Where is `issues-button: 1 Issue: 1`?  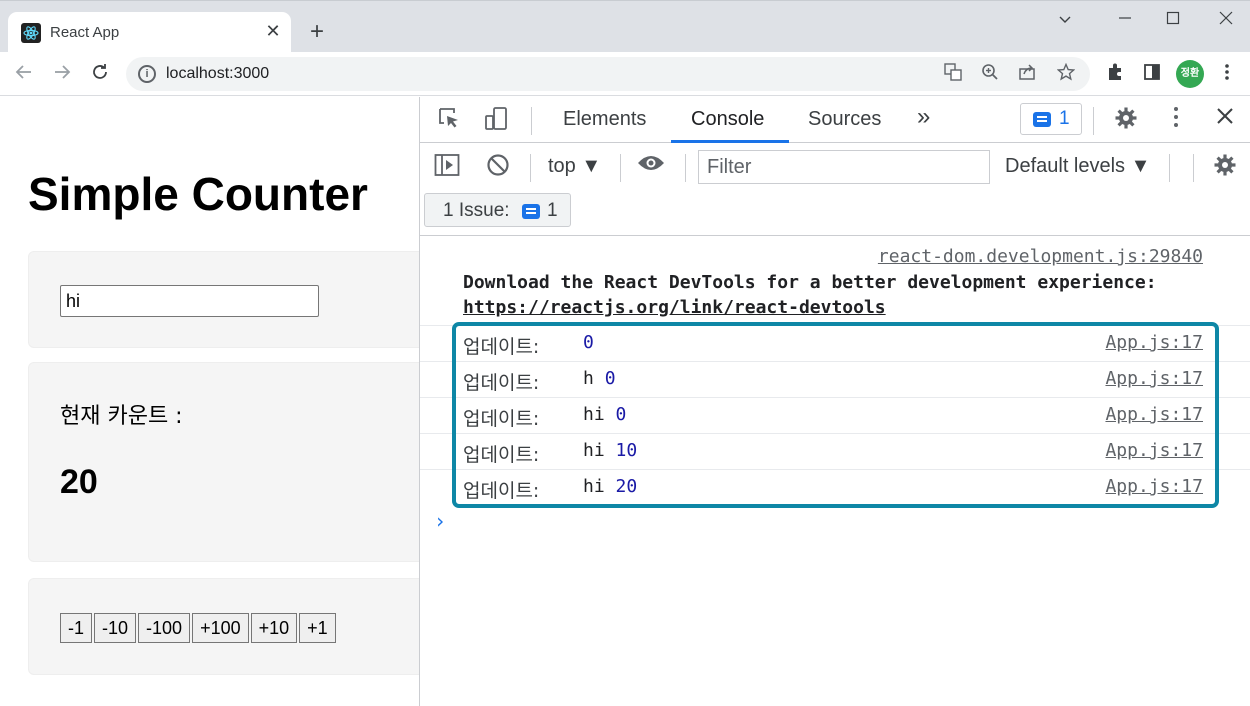
issues-button: 1 Issue: 1 is located at coordinates (497, 210).